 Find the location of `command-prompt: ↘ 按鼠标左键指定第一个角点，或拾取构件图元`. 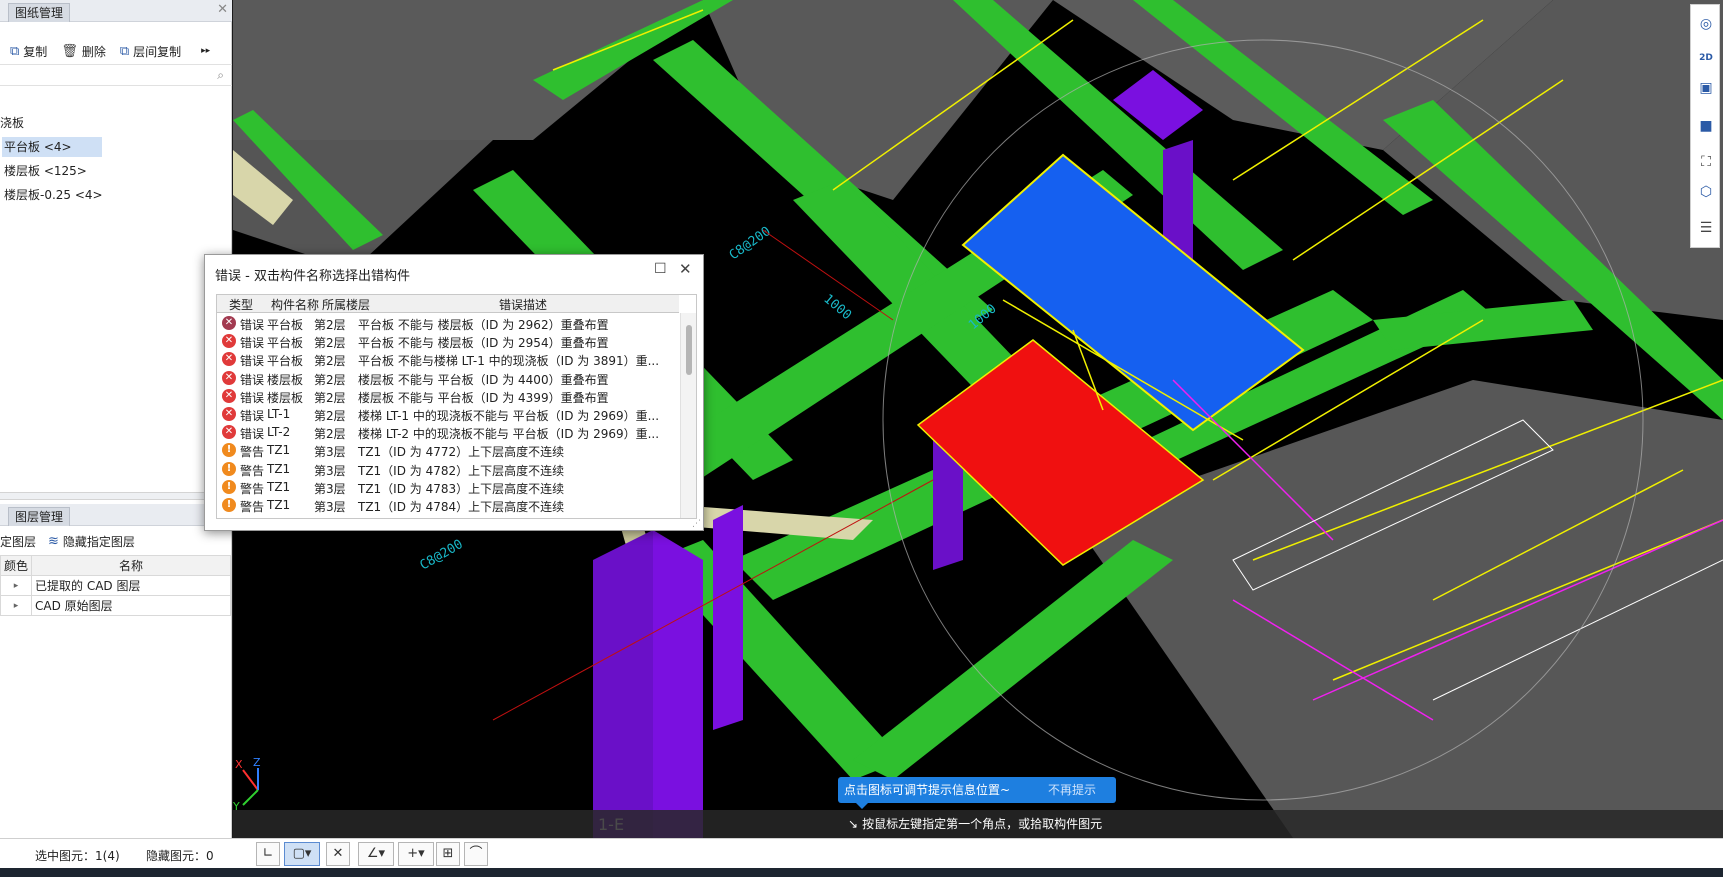

command-prompt: ↘ 按鼠标左键指定第一个角点，或拾取构件图元 is located at coordinates (975, 823).